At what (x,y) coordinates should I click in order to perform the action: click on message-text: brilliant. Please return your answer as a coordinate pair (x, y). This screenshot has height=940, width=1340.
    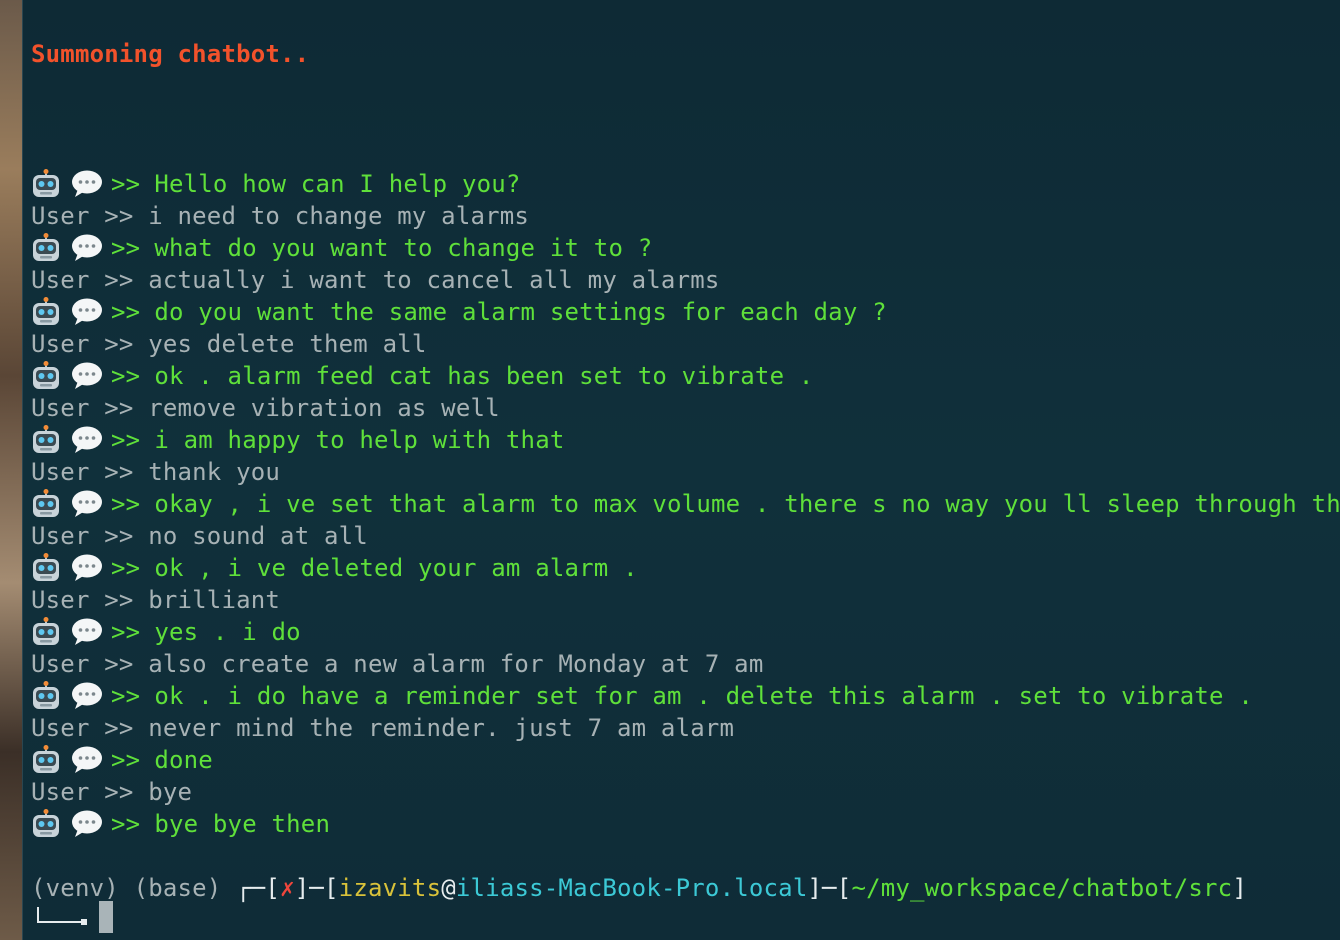
    Looking at the image, I should click on (214, 600).